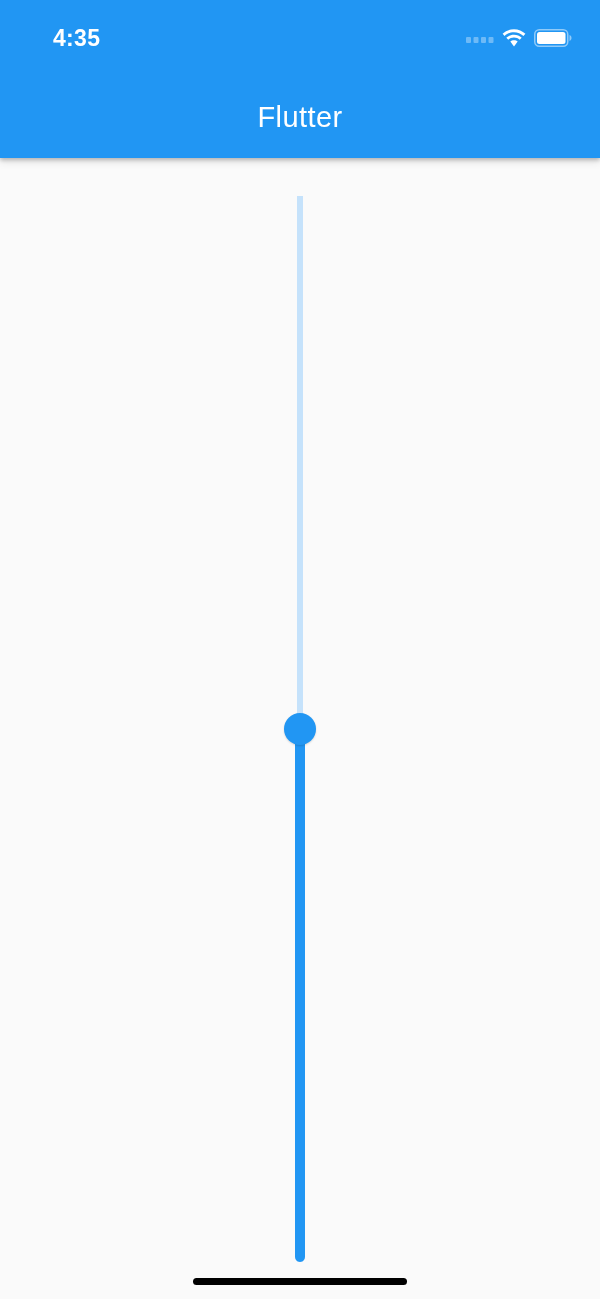 Image resolution: width=600 pixels, height=1299 pixels. I want to click on wifi-icon, so click(514, 38).